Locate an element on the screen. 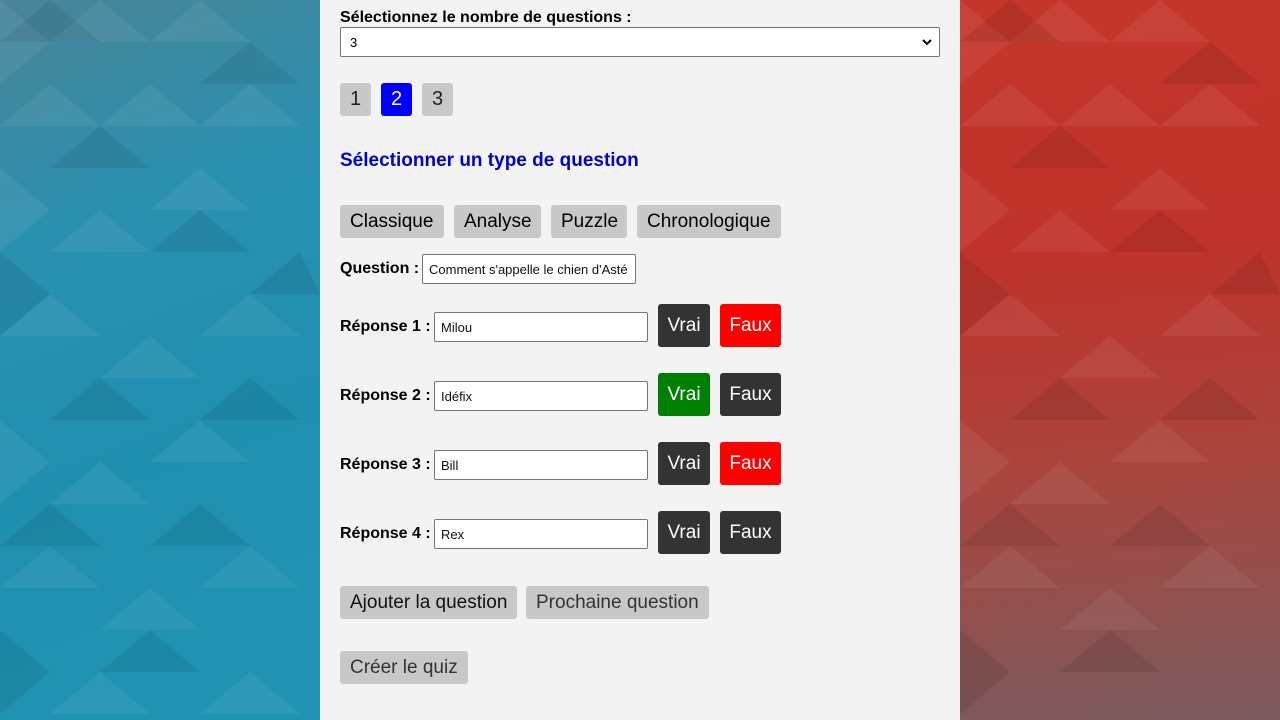 Image resolution: width=1280 pixels, height=720 pixels. question-type-heading: Sélectionner un type de question is located at coordinates (489, 160).